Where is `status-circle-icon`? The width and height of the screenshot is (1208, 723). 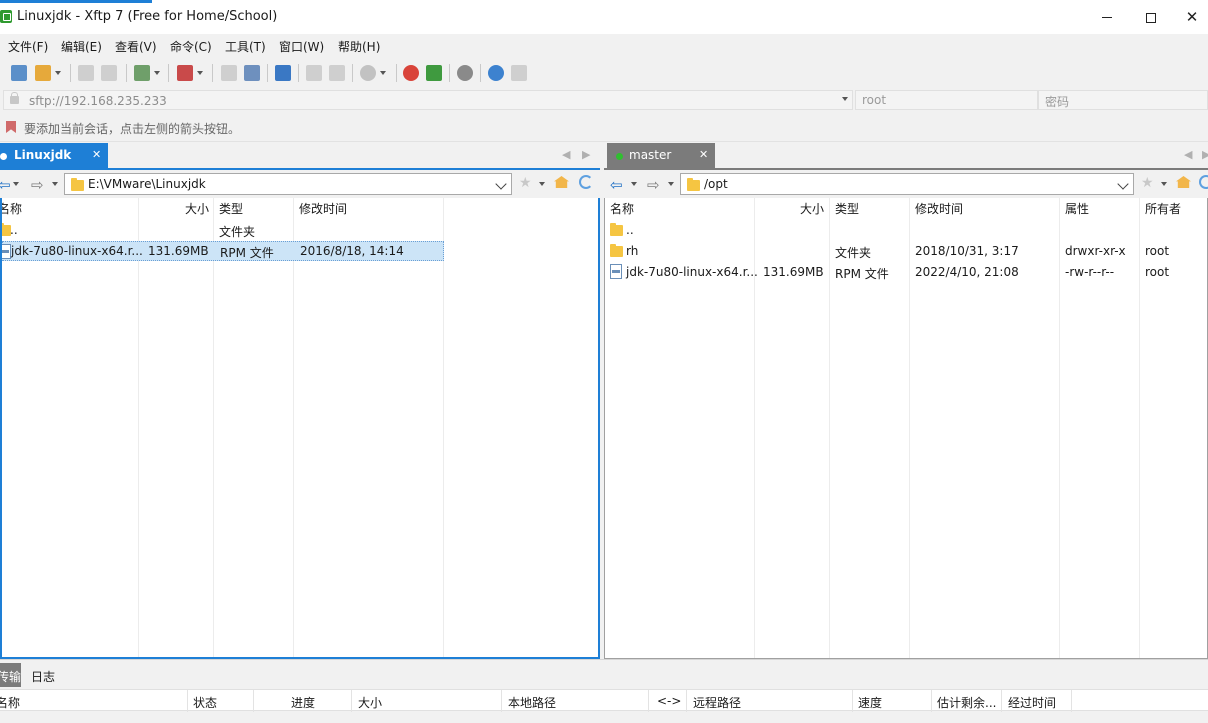
status-circle-icon is located at coordinates (373, 73).